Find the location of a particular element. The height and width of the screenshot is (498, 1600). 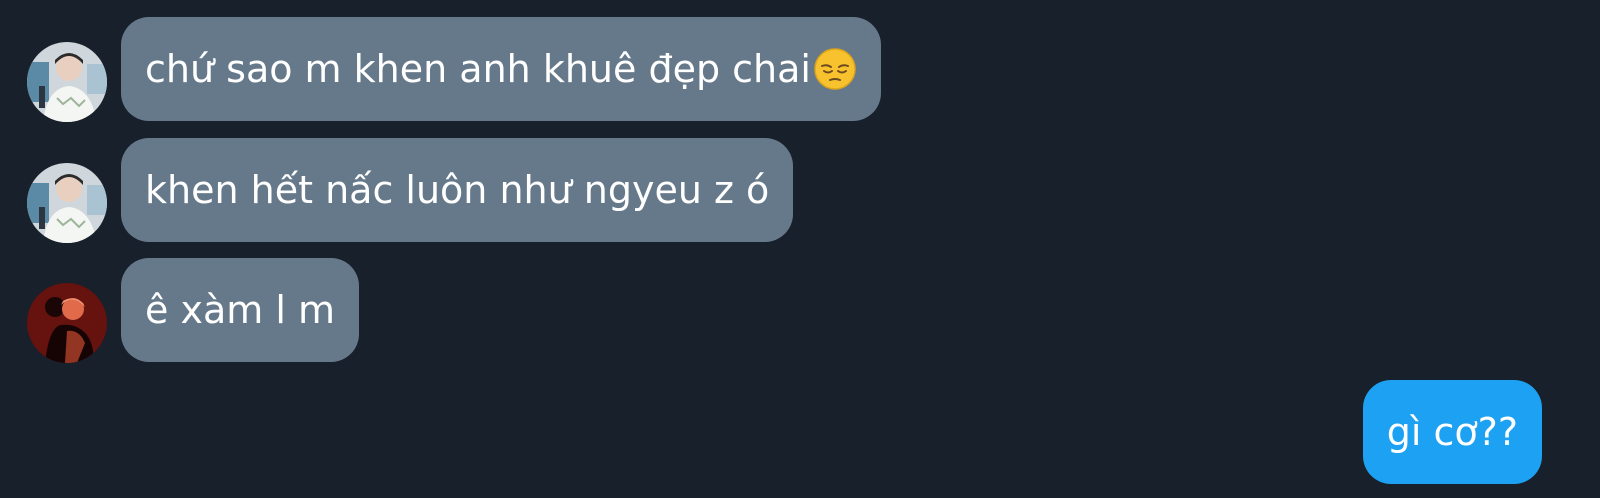

incoming-message-bubble: ê xàm l m is located at coordinates (240, 310).